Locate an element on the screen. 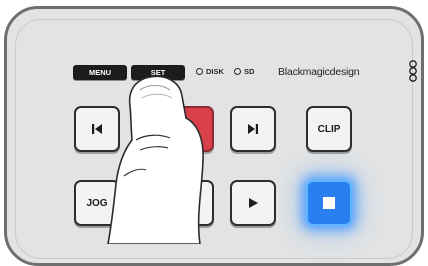 Image resolution: width=428 pixels, height=266 pixels. brand-name: Blackmagicdesign is located at coordinates (319, 72).